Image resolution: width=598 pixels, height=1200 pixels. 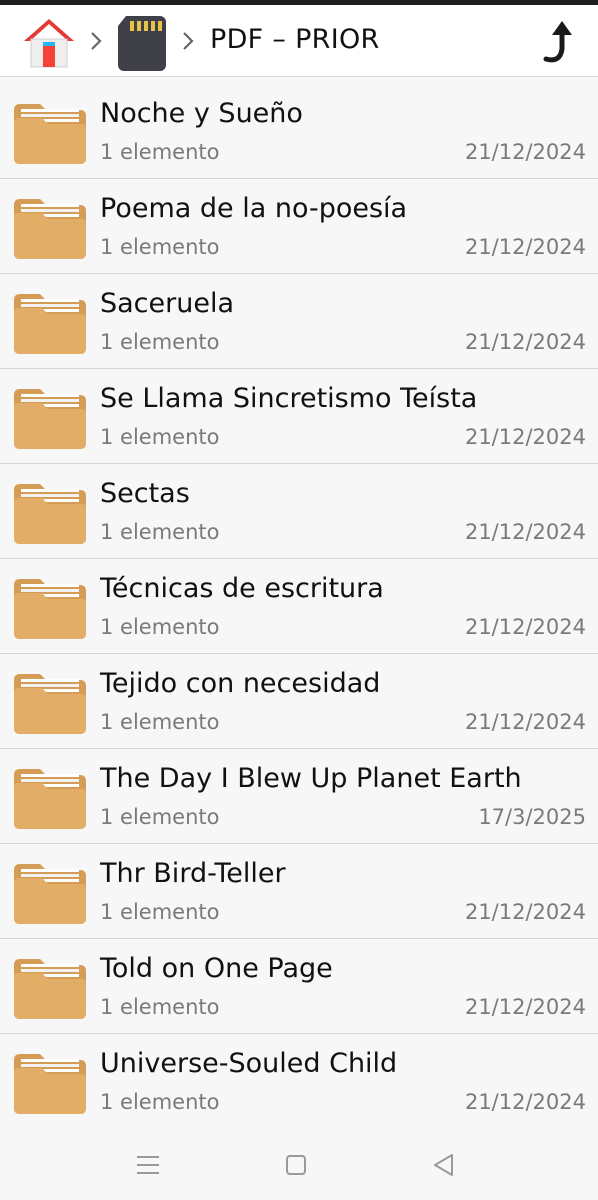 I want to click on list-item: Saceruela 1 elemento 21/12/2024, so click(x=299, y=321).